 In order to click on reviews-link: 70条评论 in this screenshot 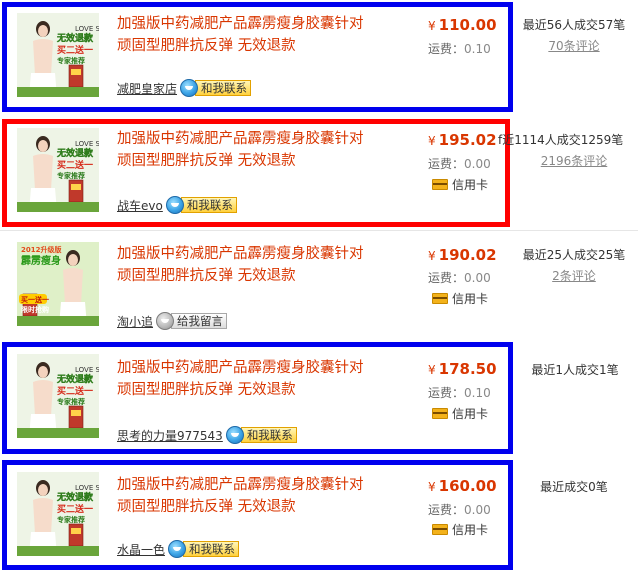, I will do `click(568, 45)`.